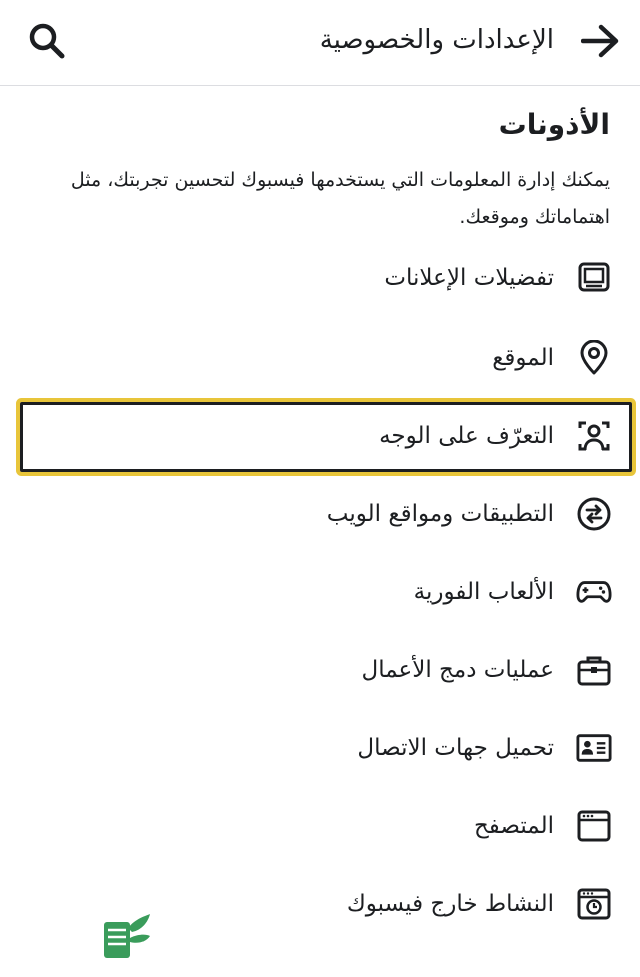 This screenshot has width=640, height=977. I want to click on menu-item-browser: المتصفح, so click(320, 827).